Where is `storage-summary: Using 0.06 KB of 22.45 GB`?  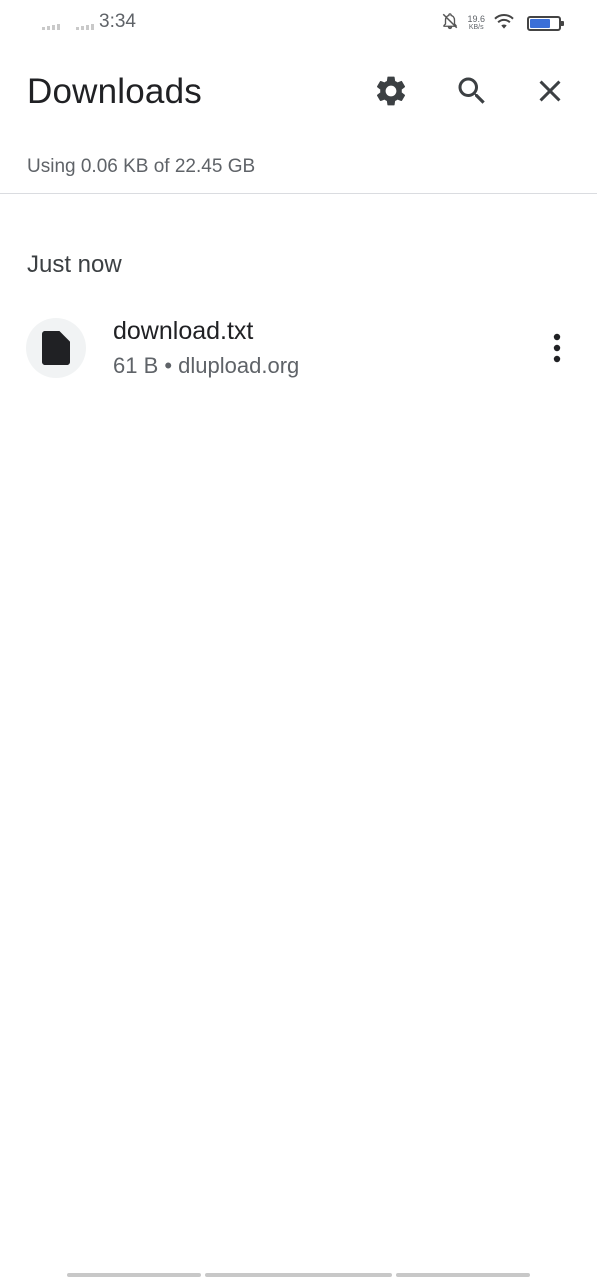
storage-summary: Using 0.06 KB of 22.45 GB is located at coordinates (141, 166).